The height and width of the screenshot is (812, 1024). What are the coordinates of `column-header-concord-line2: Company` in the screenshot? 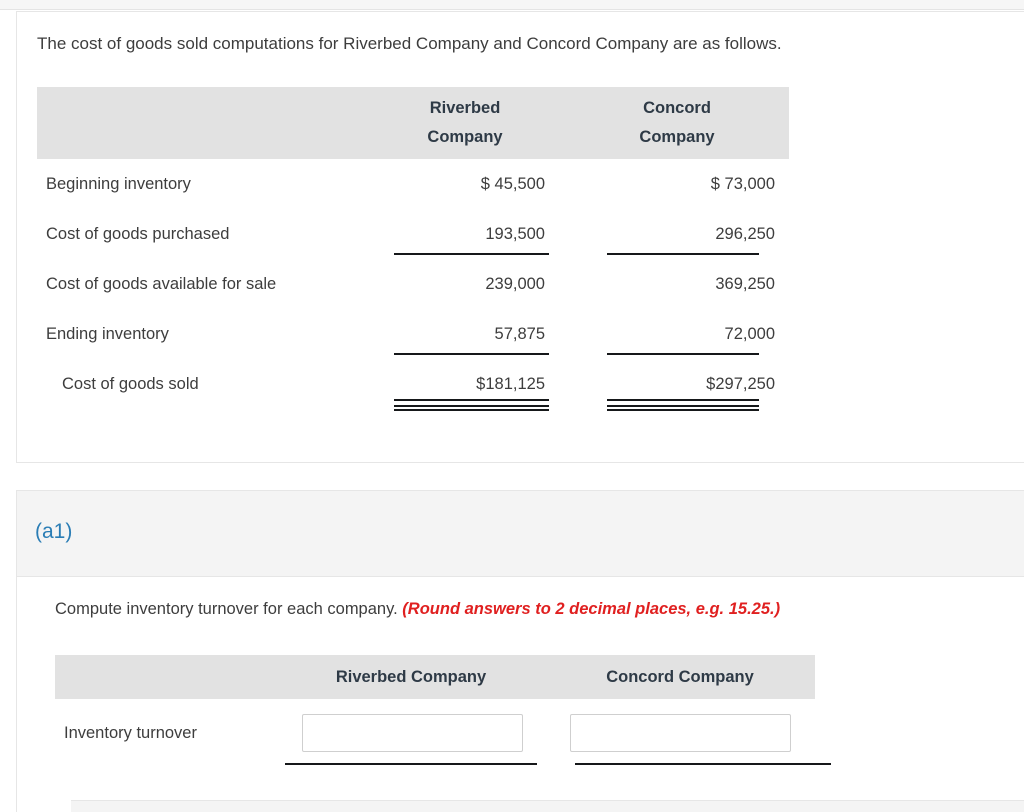 It's located at (677, 137).